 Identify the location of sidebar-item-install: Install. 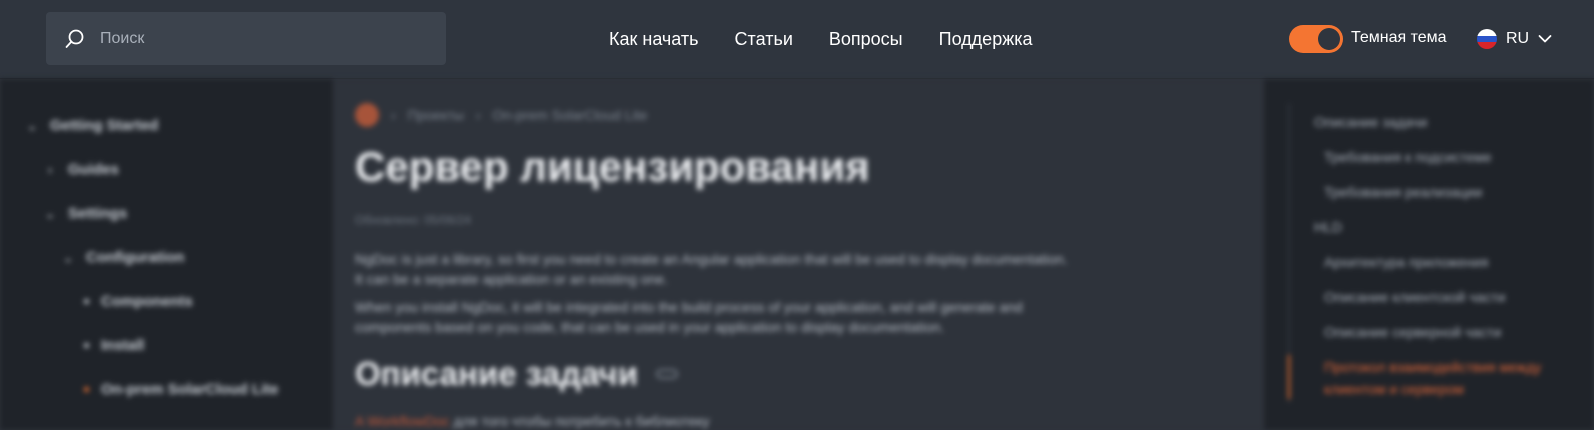
(114, 345).